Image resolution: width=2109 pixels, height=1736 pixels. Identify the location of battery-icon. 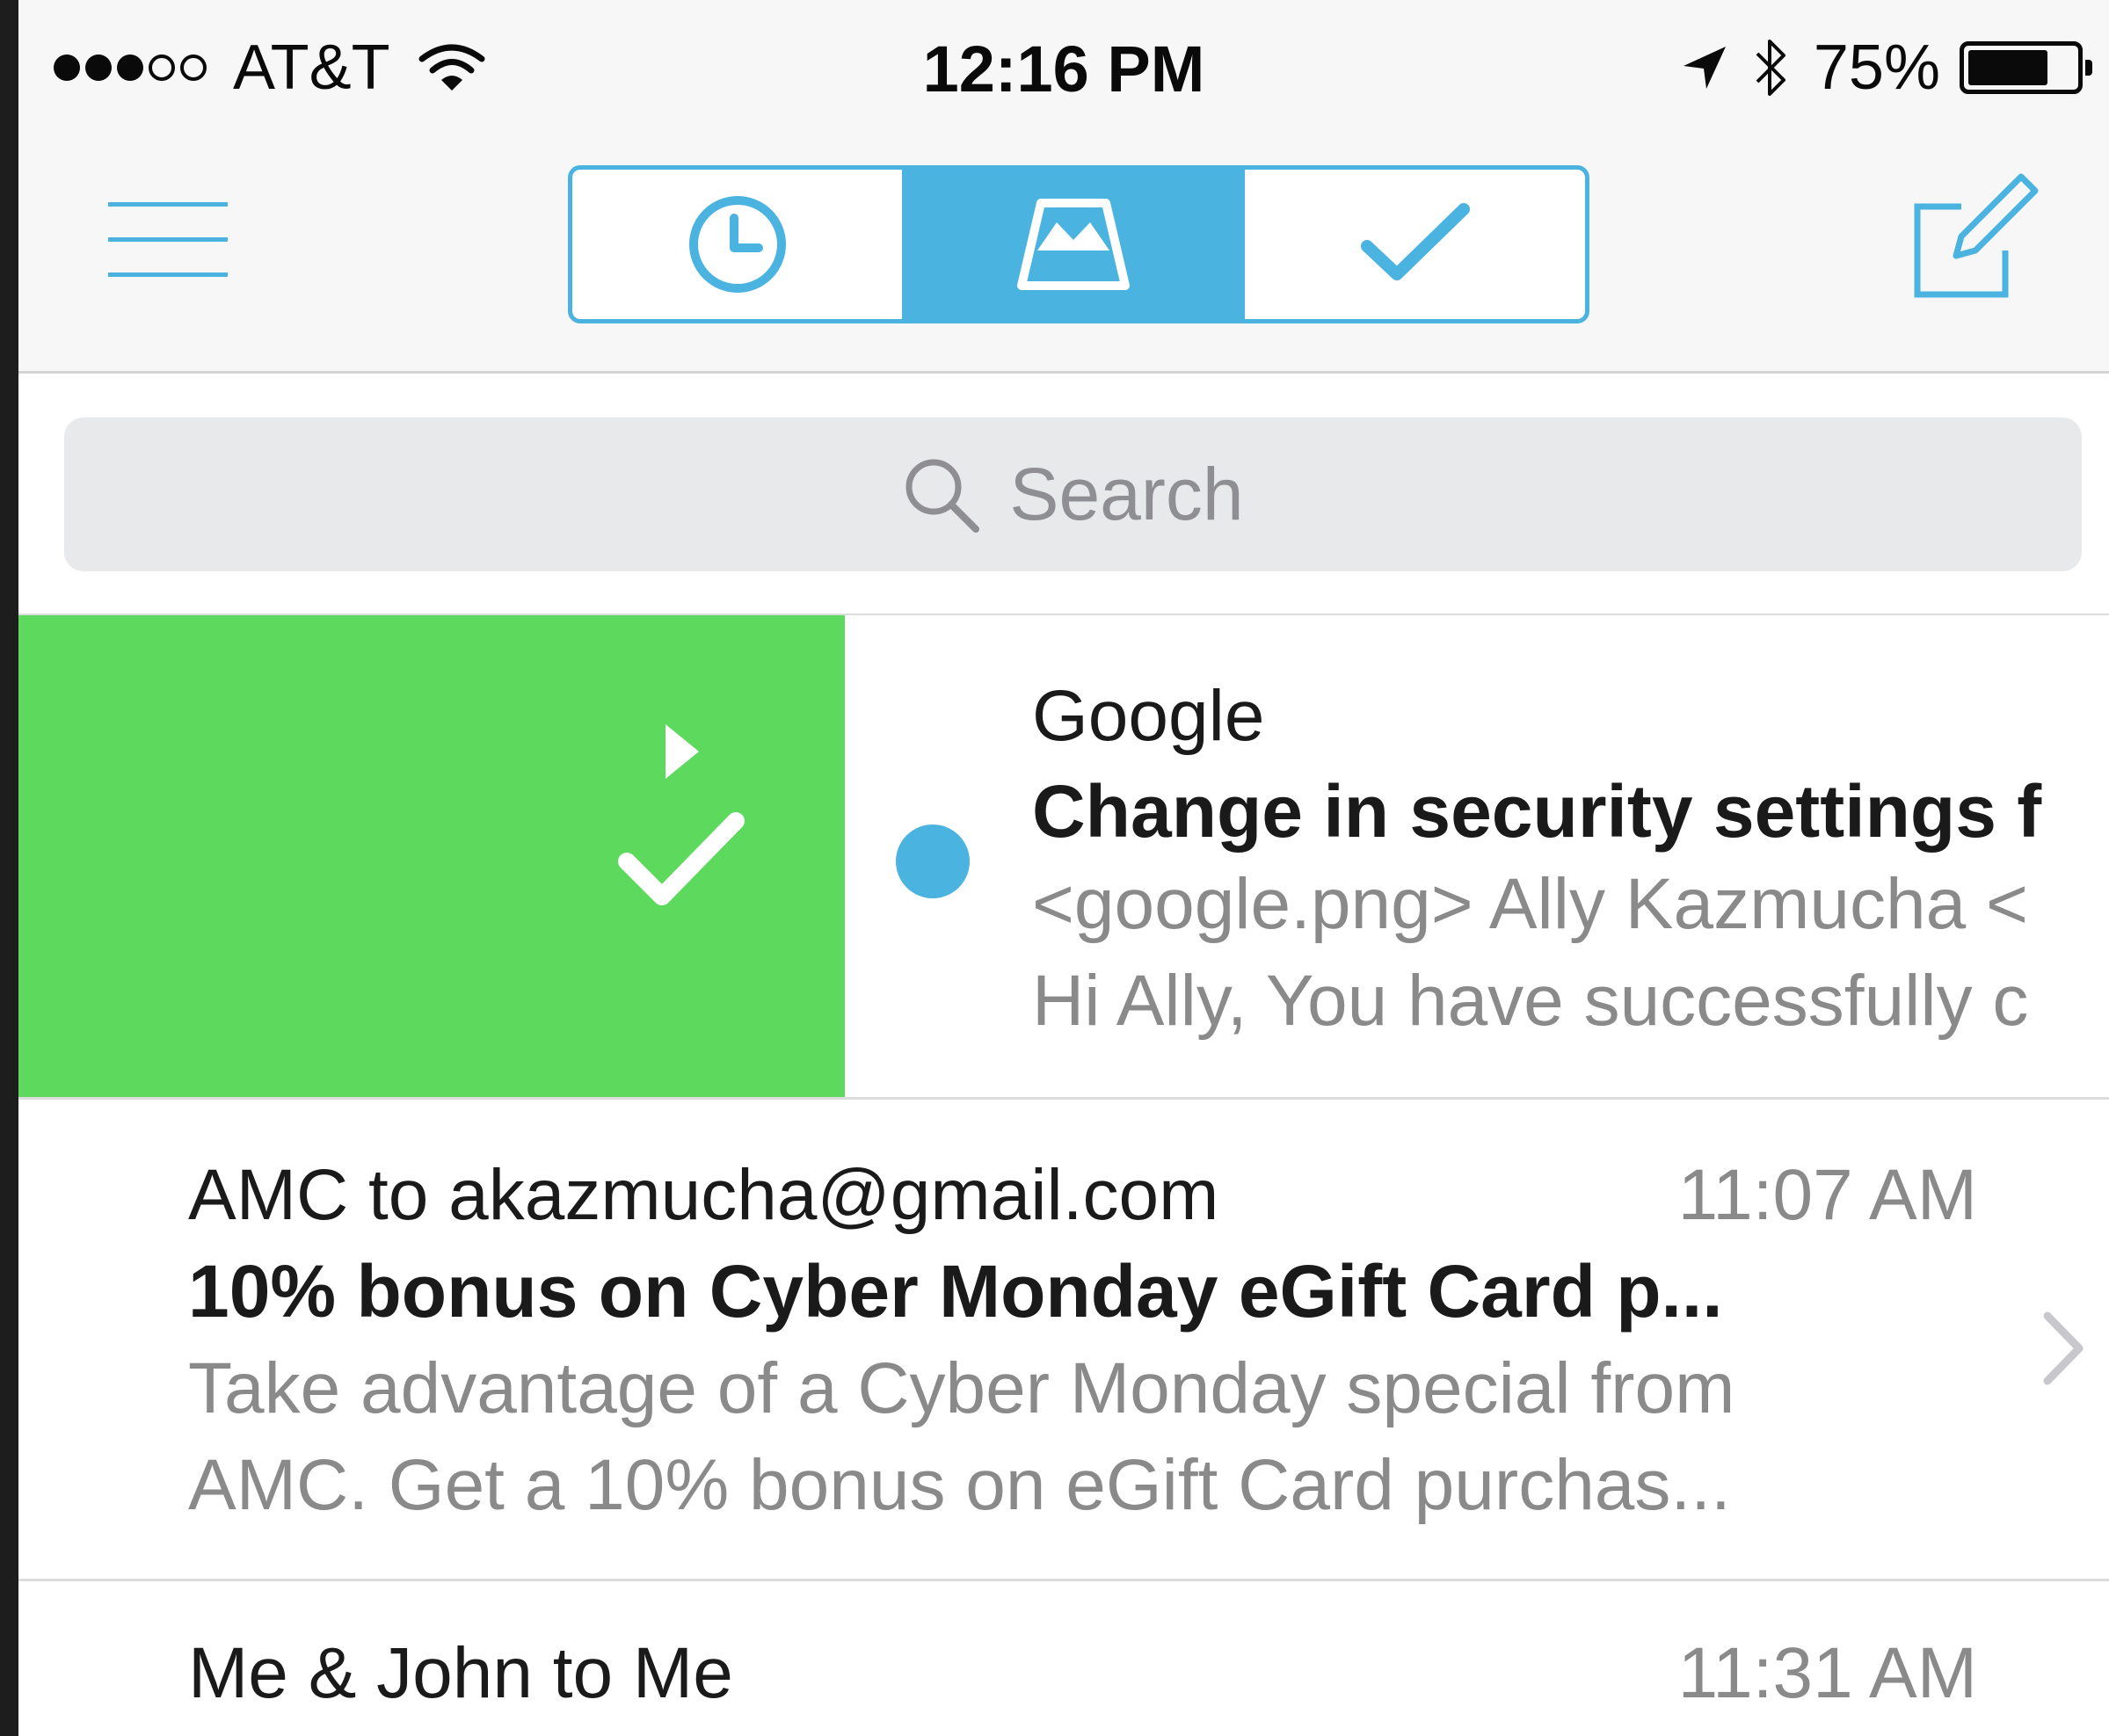
(2026, 67).